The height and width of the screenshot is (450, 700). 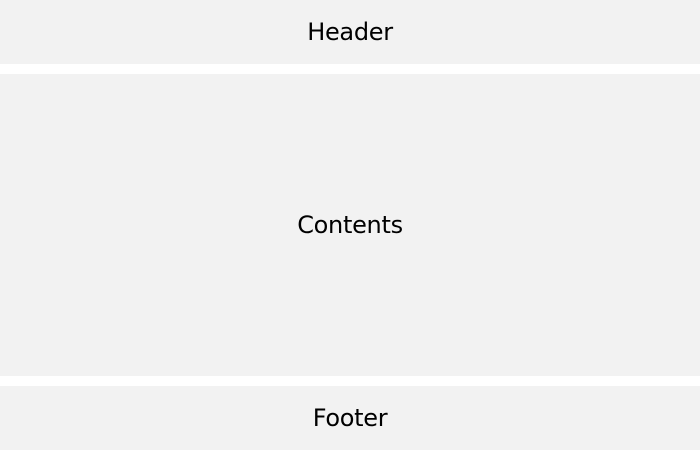 I want to click on footer-label: Footer, so click(x=350, y=418).